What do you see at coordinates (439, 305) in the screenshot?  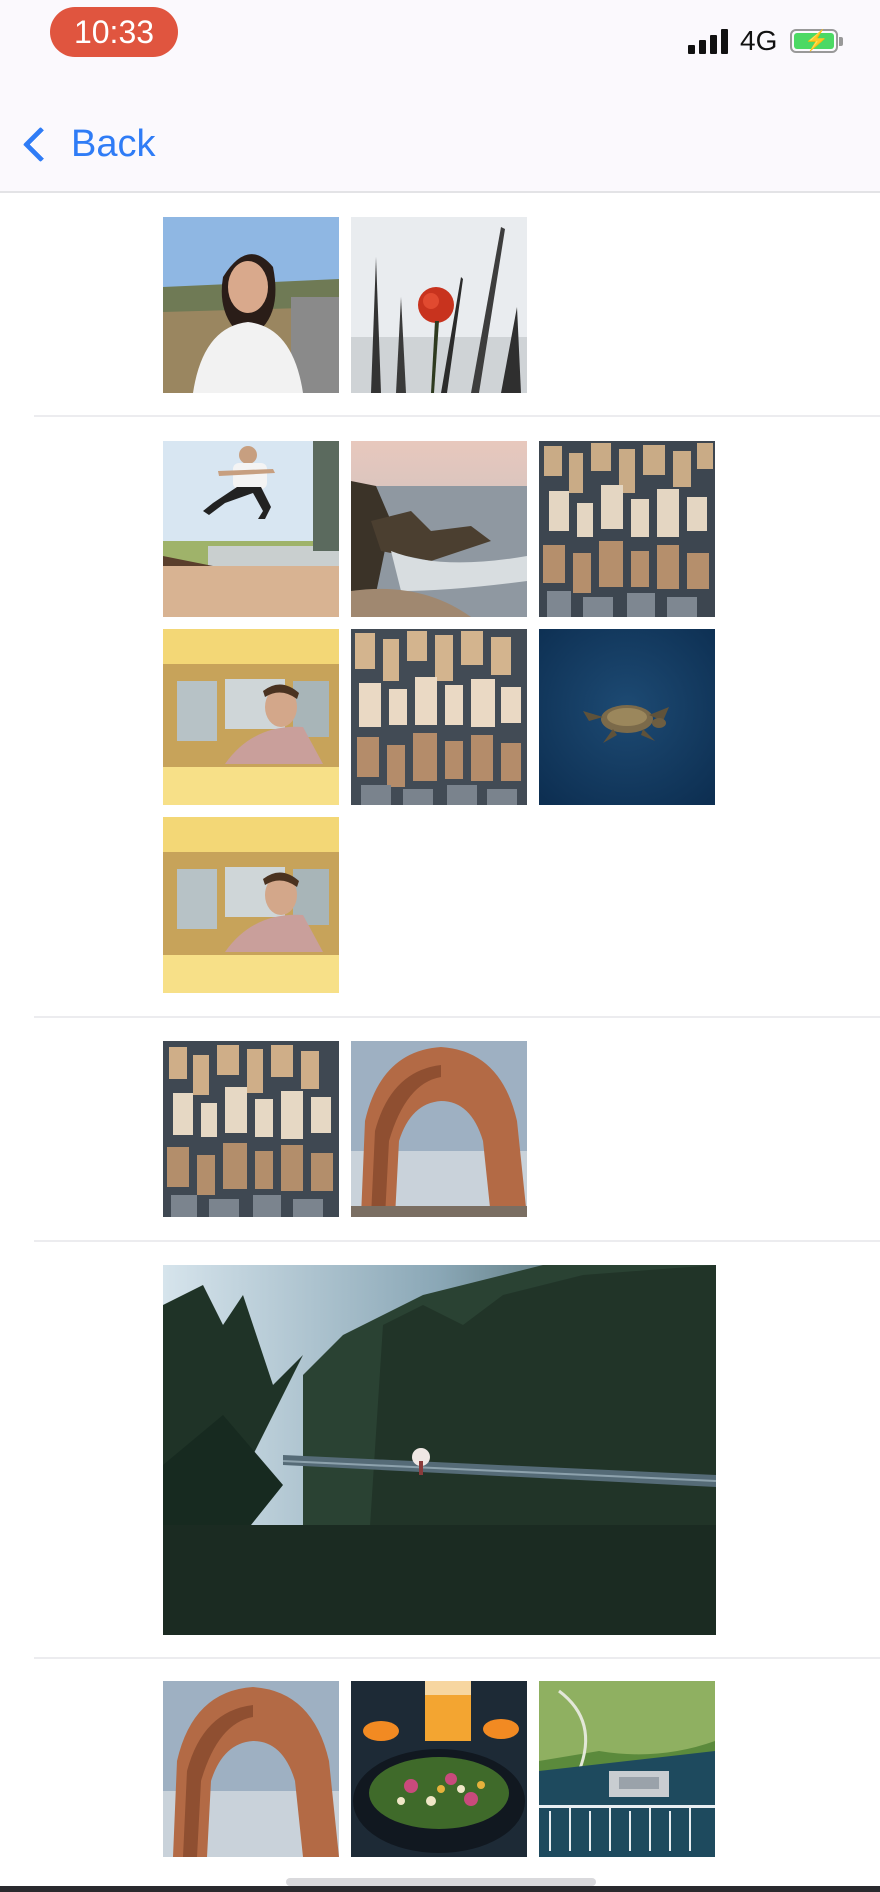 I see `photo-red-poppy` at bounding box center [439, 305].